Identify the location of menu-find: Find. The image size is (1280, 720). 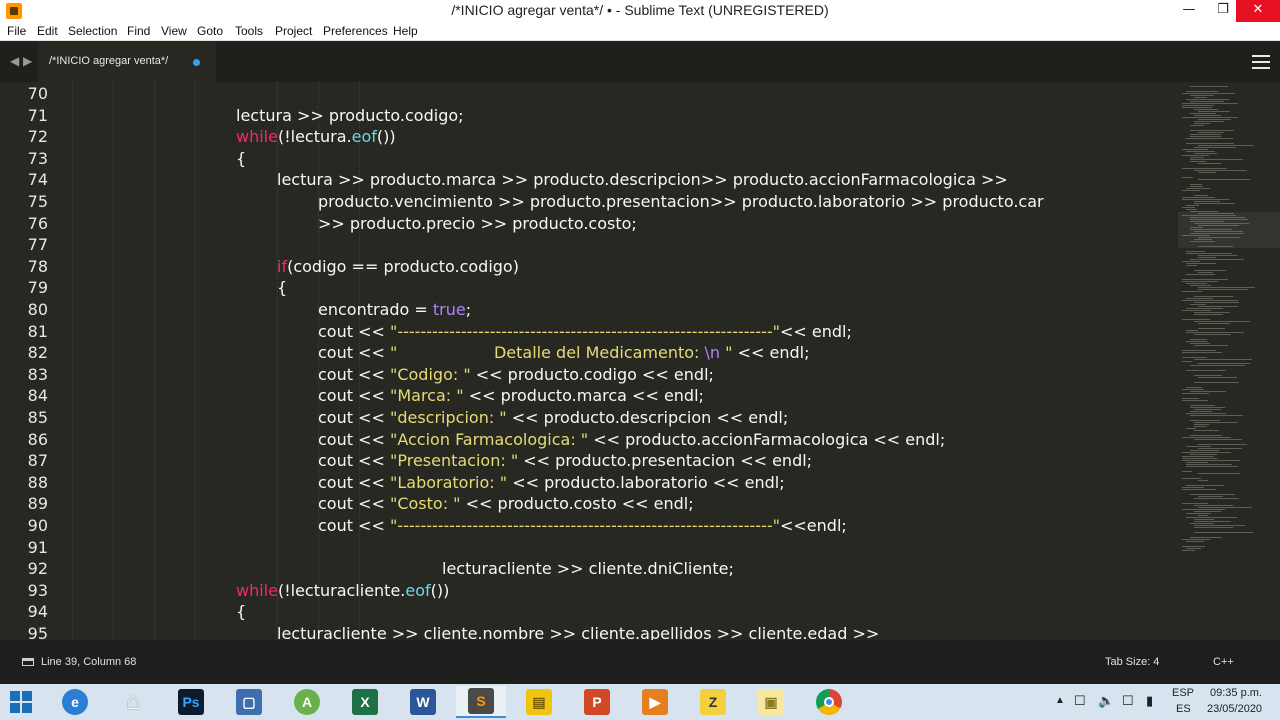
(138, 31).